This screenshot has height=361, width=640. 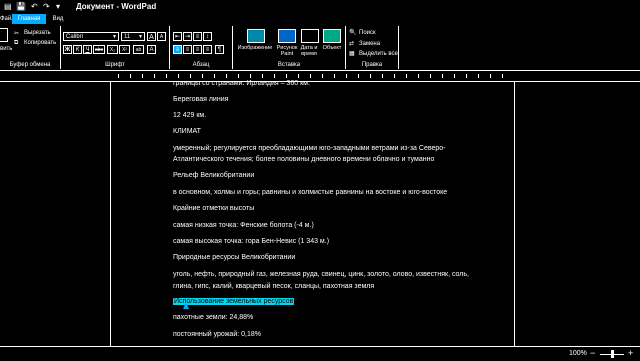 I want to click on tab-view: Вид, so click(x=58, y=19).